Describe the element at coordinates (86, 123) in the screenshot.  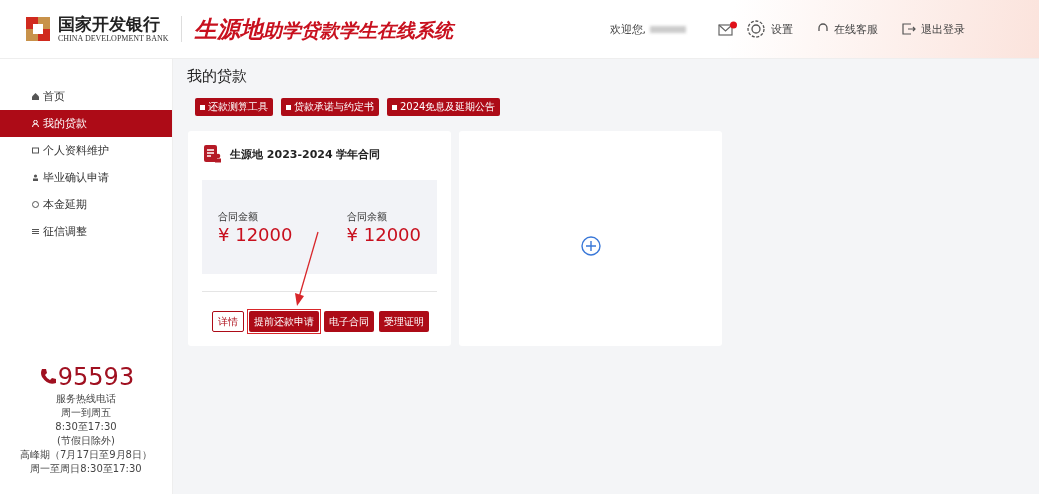
I see `sidebar-item: 我的贷款` at that location.